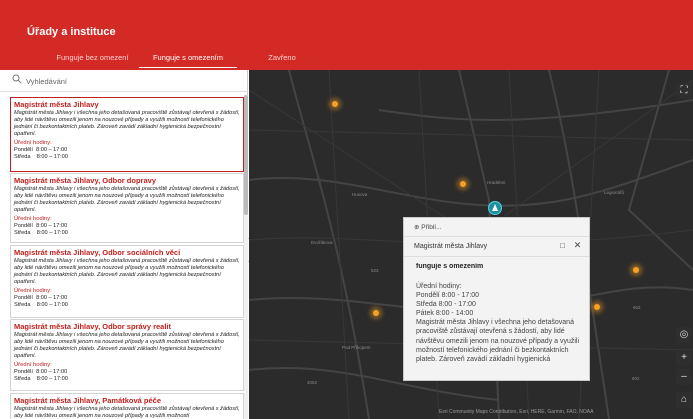 The image size is (693, 419). Describe the element at coordinates (88, 400) in the screenshot. I see `card-title: Magistrát města Jihlavy, Památková péče` at that location.